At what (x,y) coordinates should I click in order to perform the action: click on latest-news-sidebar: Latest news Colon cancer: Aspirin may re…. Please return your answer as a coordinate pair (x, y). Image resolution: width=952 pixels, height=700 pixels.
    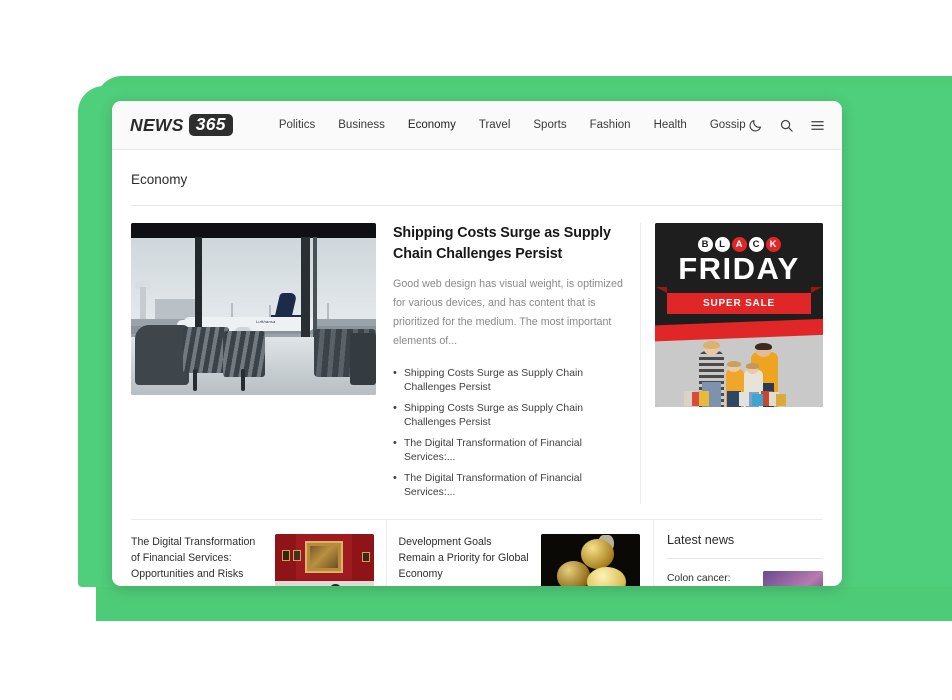
    Looking at the image, I should click on (738, 552).